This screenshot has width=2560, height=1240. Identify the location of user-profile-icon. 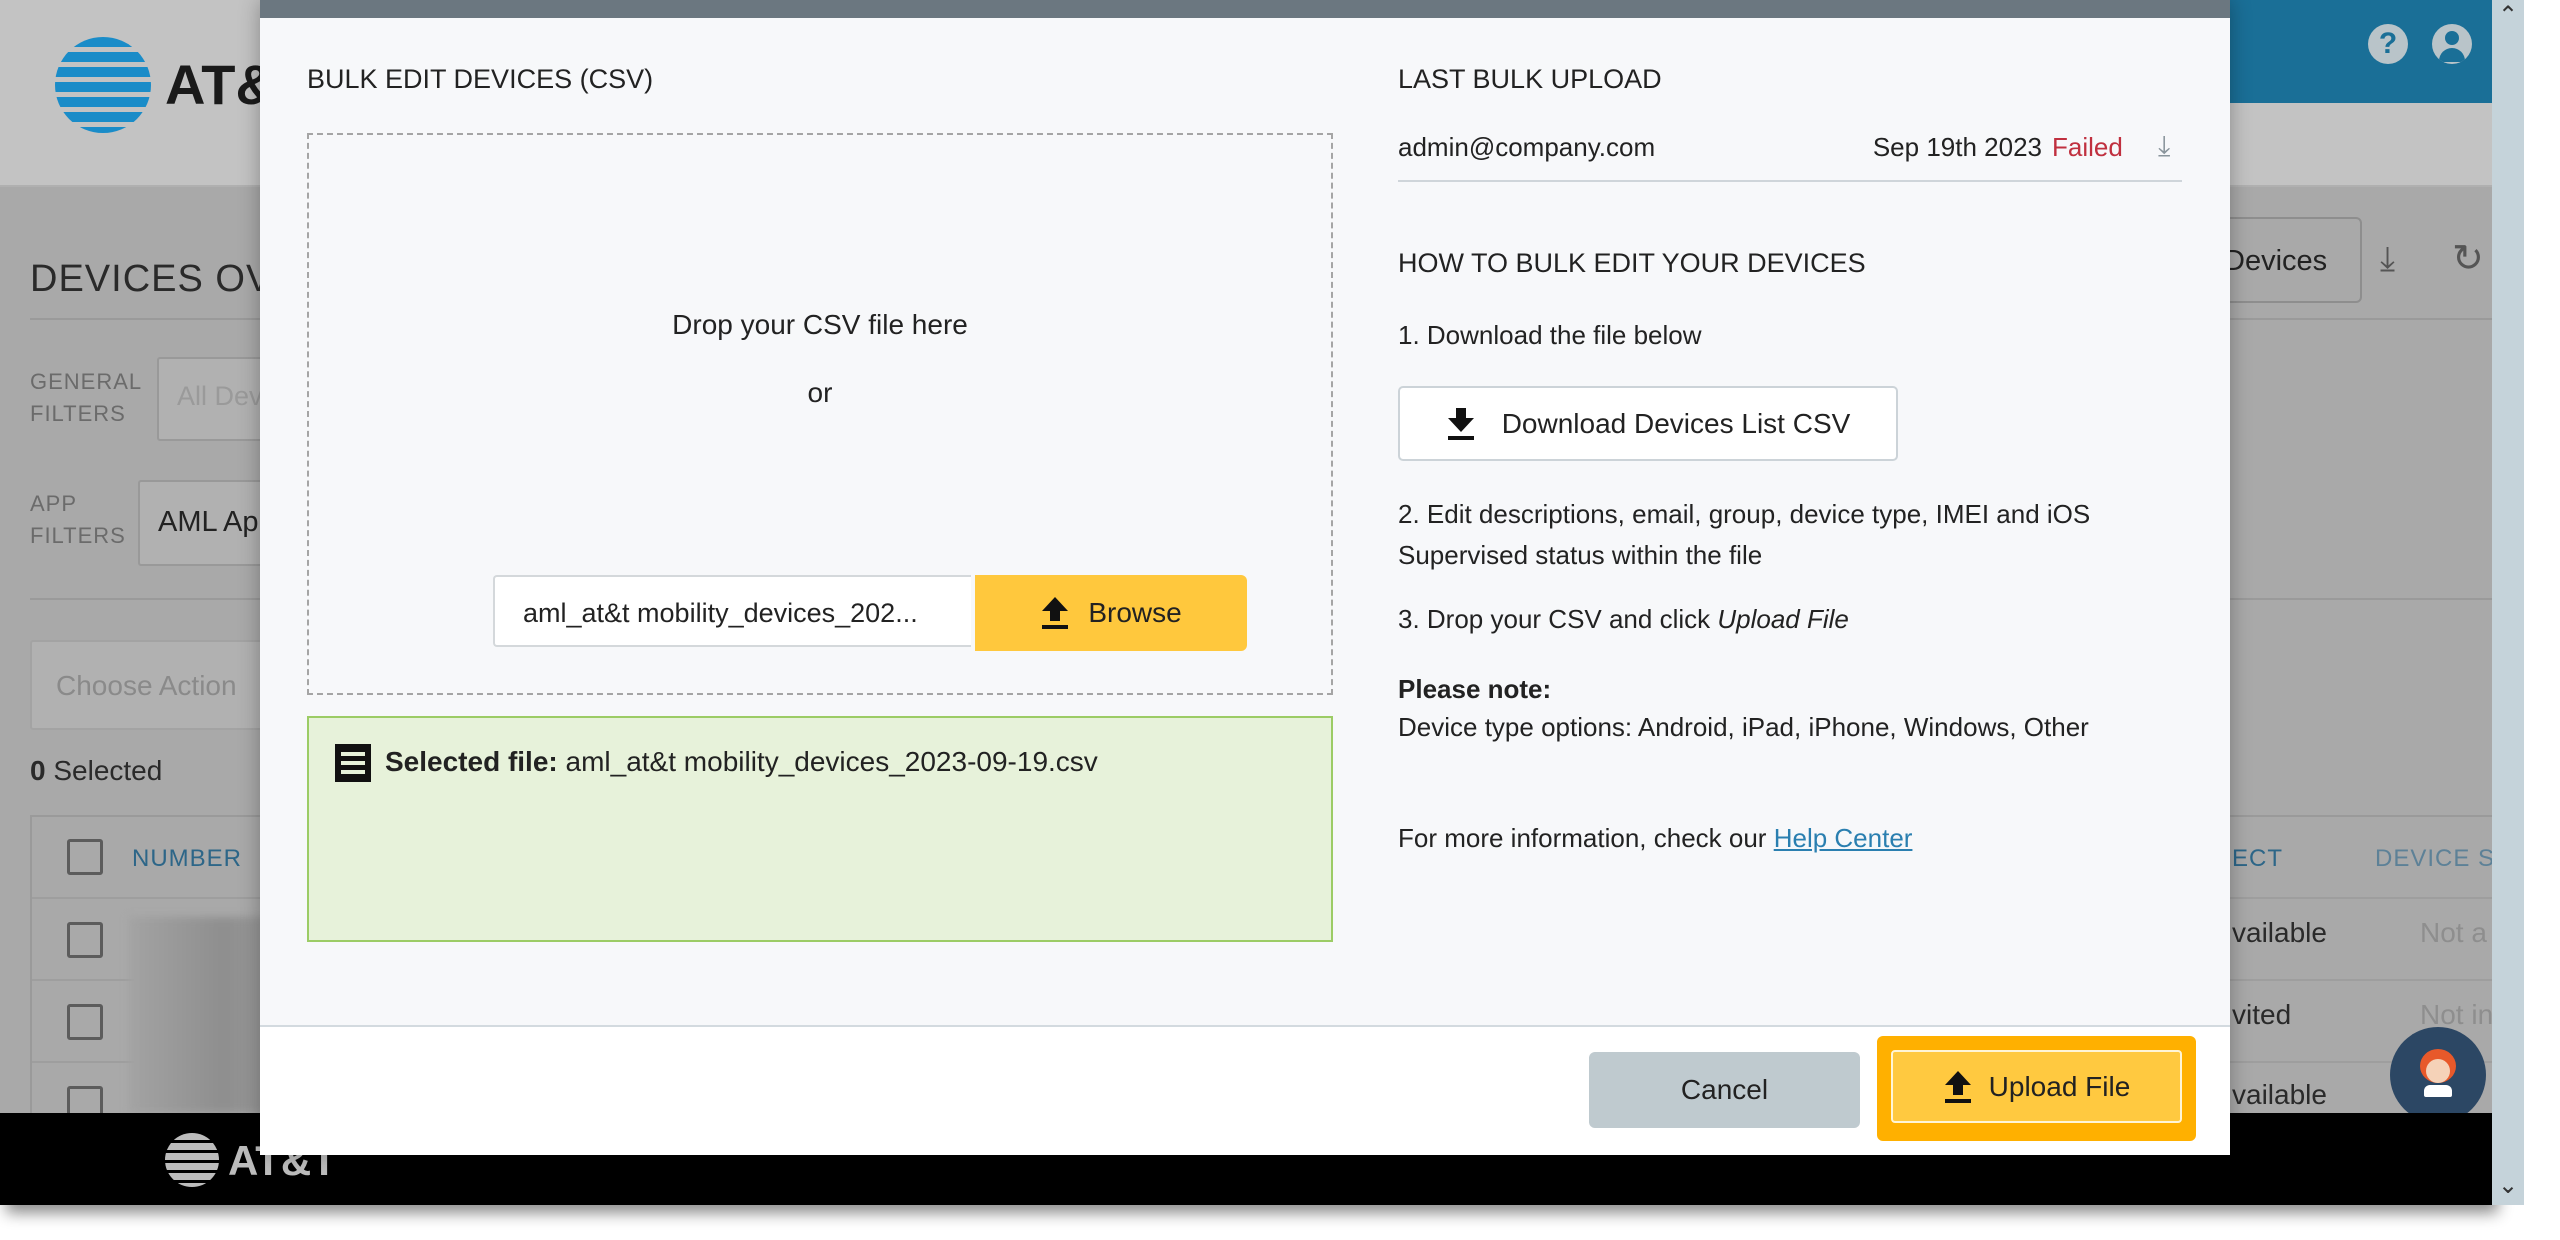
(2452, 44).